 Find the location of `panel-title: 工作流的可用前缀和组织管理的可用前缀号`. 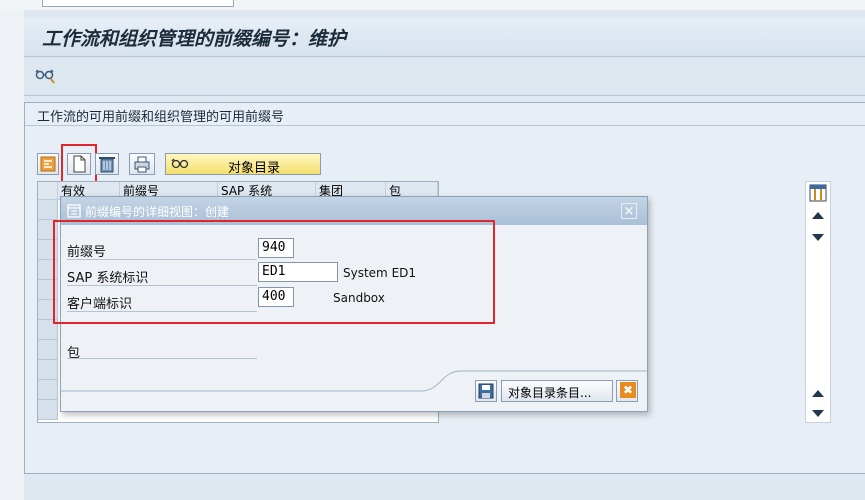

panel-title: 工作流的可用前缀和组织管理的可用前缀号 is located at coordinates (161, 117).